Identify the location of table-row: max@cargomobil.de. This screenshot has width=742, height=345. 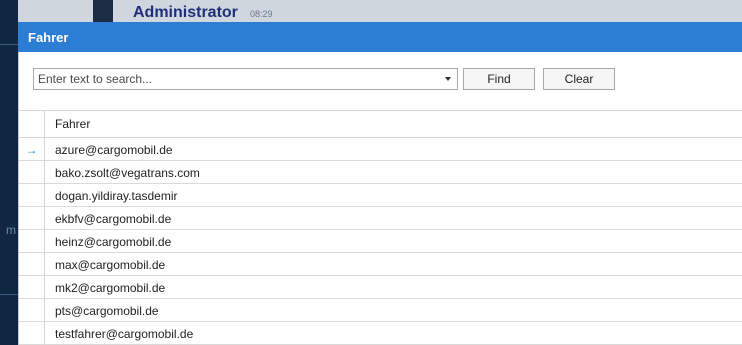
(380, 264).